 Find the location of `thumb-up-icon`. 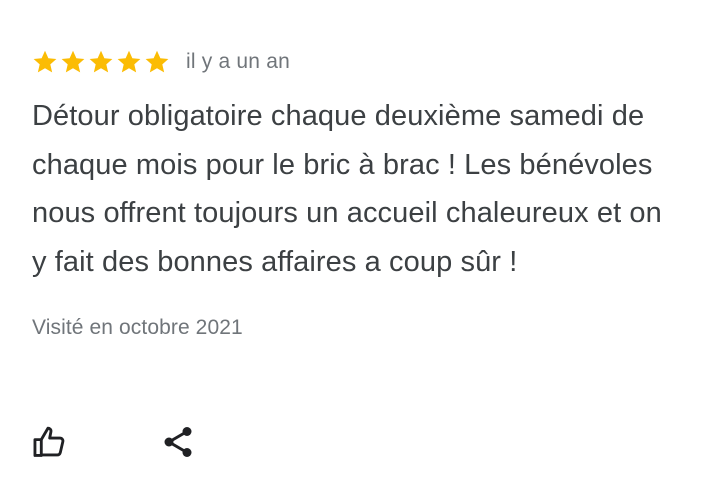

thumb-up-icon is located at coordinates (50, 442).